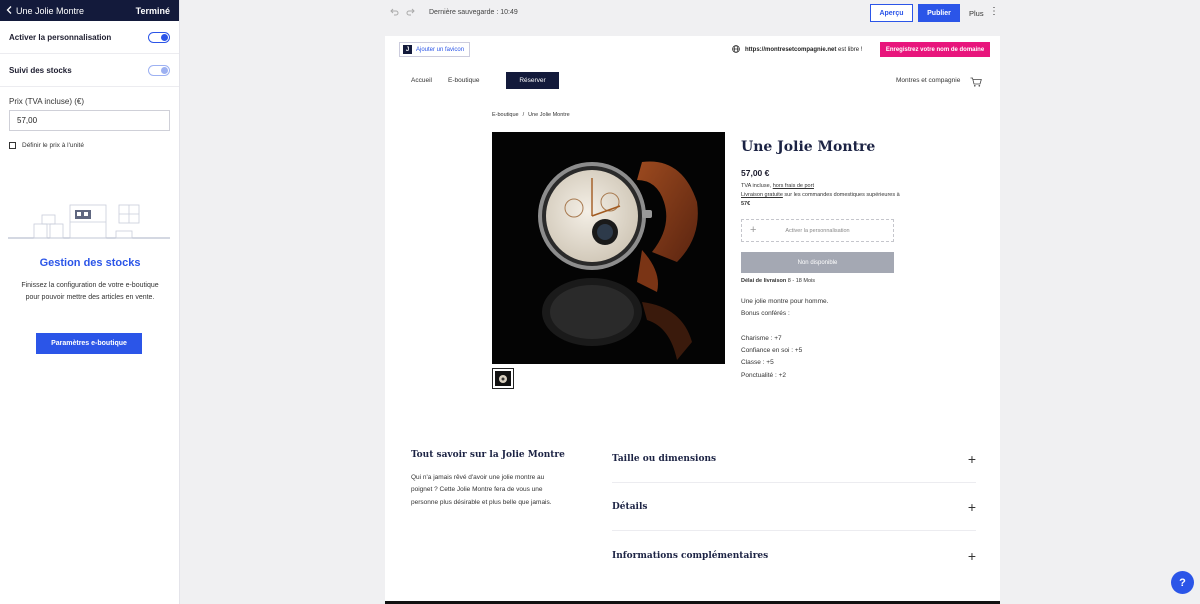 The image size is (1200, 604). What do you see at coordinates (793, 186) in the screenshot?
I see `shipping-fees-link: hors frais de port` at bounding box center [793, 186].